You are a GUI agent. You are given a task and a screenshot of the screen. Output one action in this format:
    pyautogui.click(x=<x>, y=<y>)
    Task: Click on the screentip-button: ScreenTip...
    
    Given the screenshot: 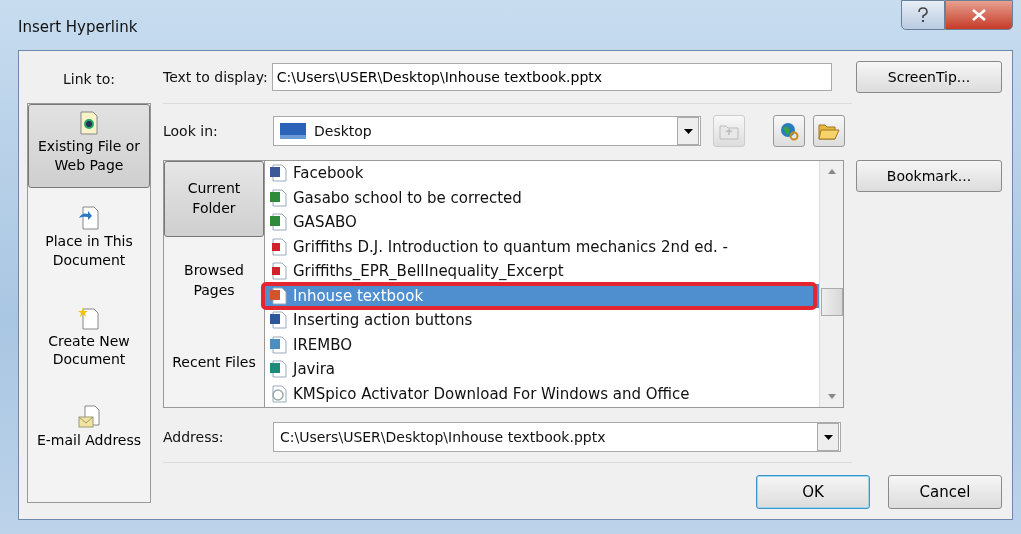 What is the action you would take?
    pyautogui.click(x=929, y=77)
    